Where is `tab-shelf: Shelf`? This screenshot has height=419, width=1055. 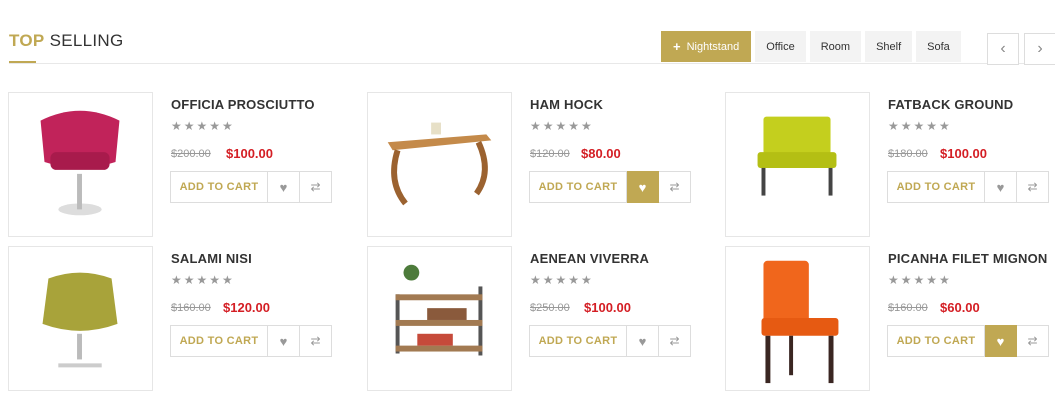 tab-shelf: Shelf is located at coordinates (889, 46).